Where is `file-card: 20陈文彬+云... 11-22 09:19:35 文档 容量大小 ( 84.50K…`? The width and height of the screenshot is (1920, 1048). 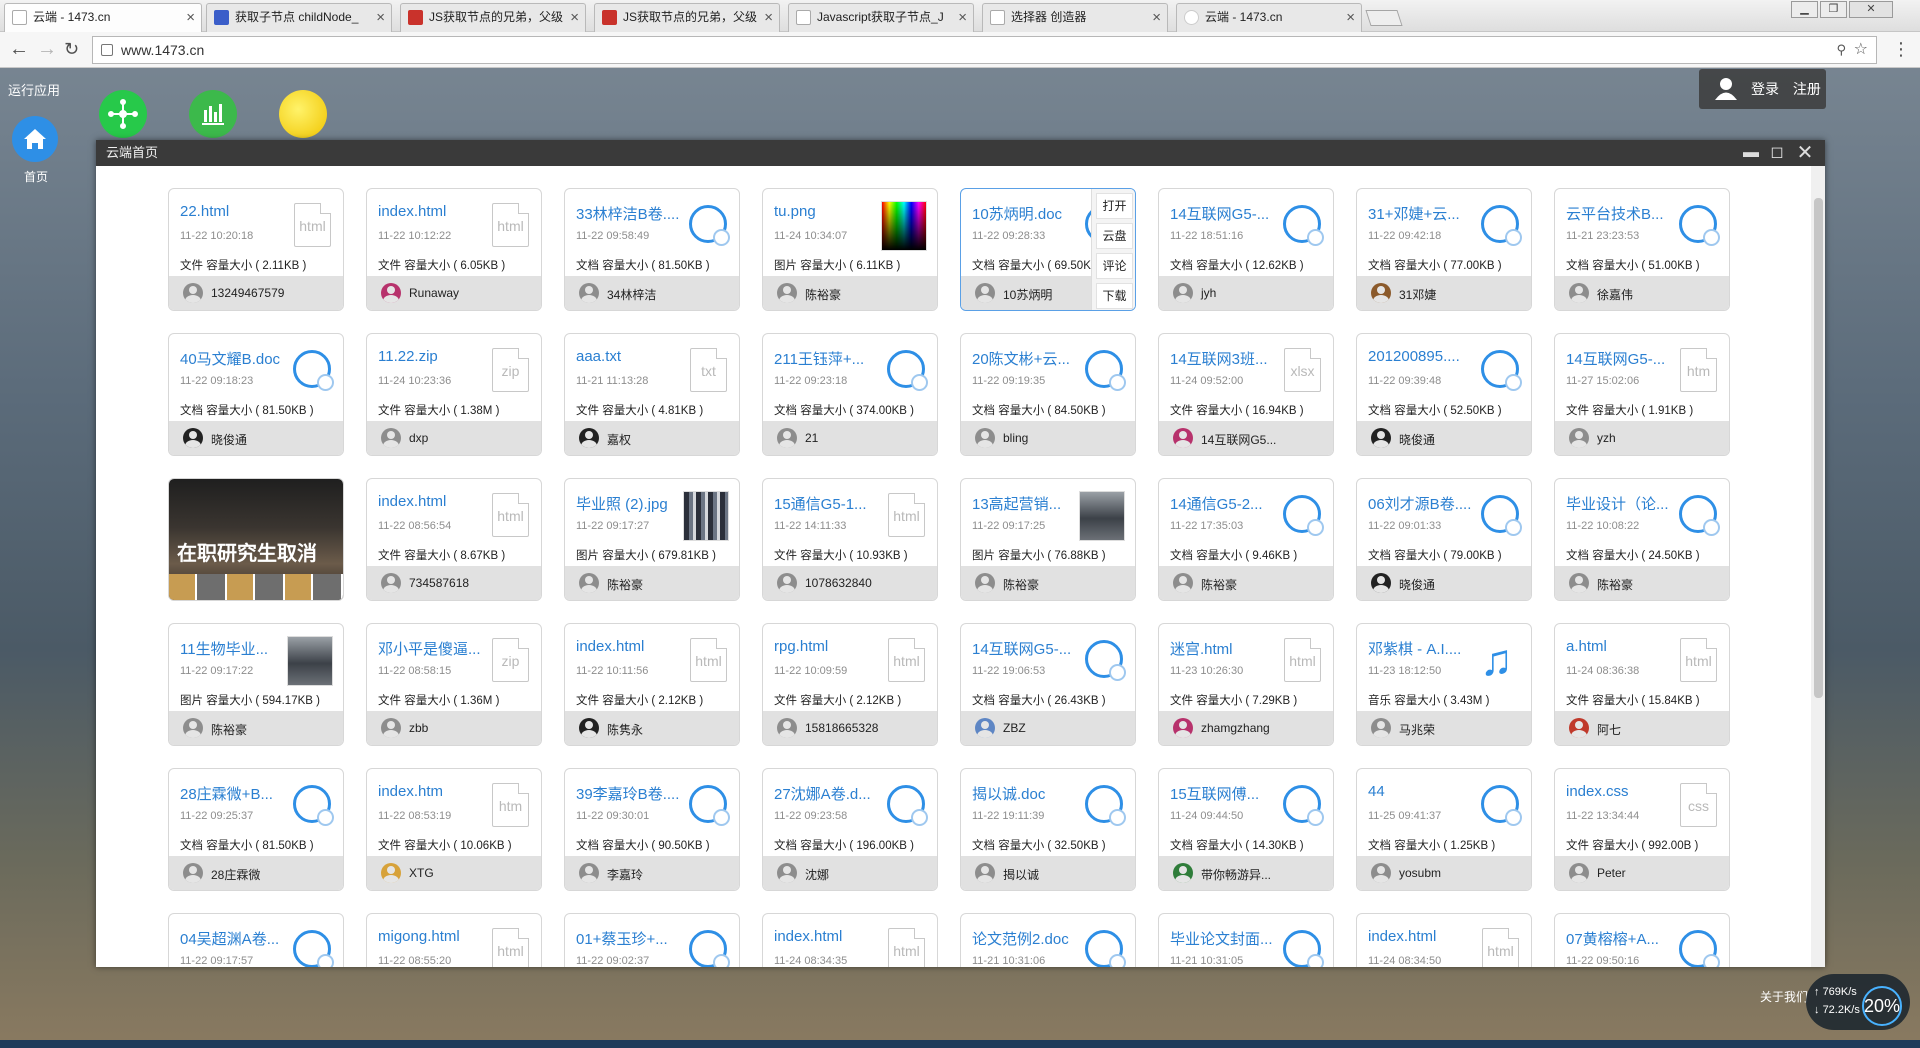 file-card: 20陈文彬+云... 11-22 09:19:35 文档 容量大小 ( 84.50K… is located at coordinates (1048, 394).